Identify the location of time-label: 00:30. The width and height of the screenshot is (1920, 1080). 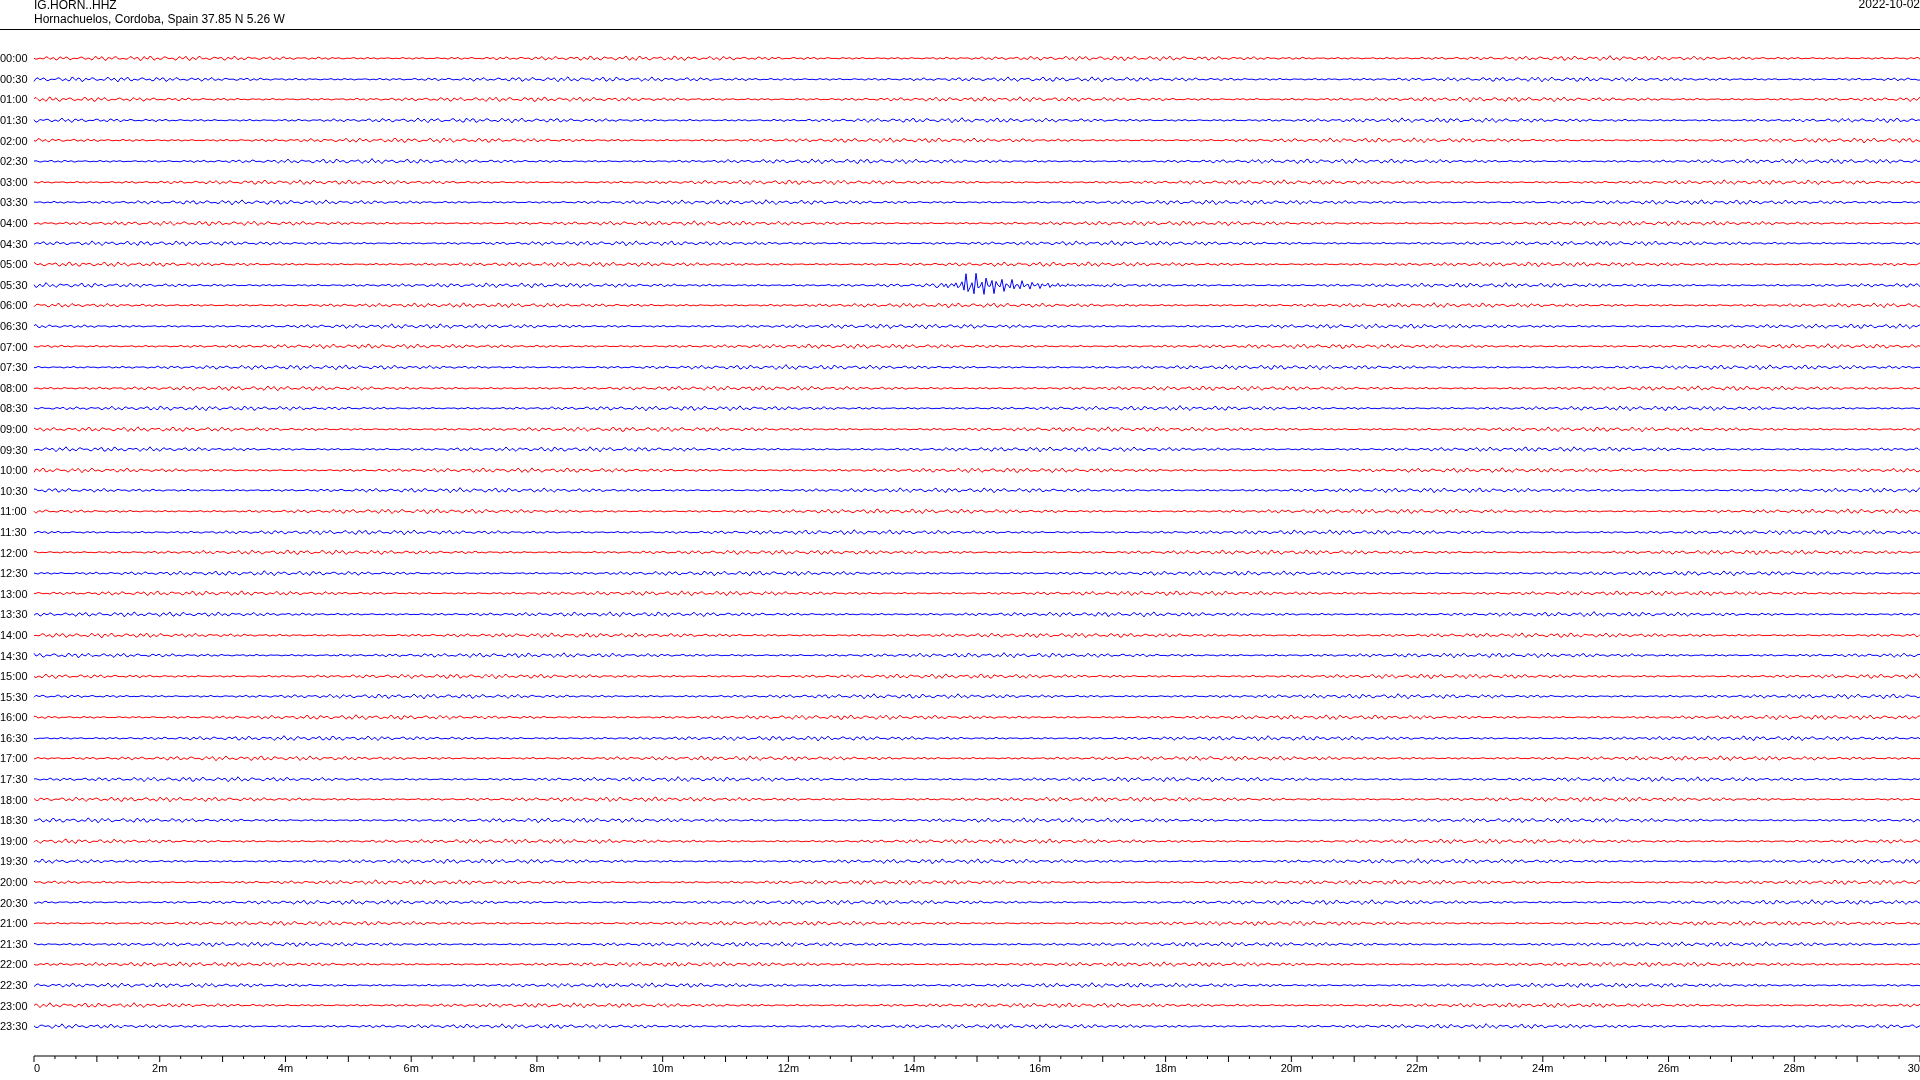
(14, 78).